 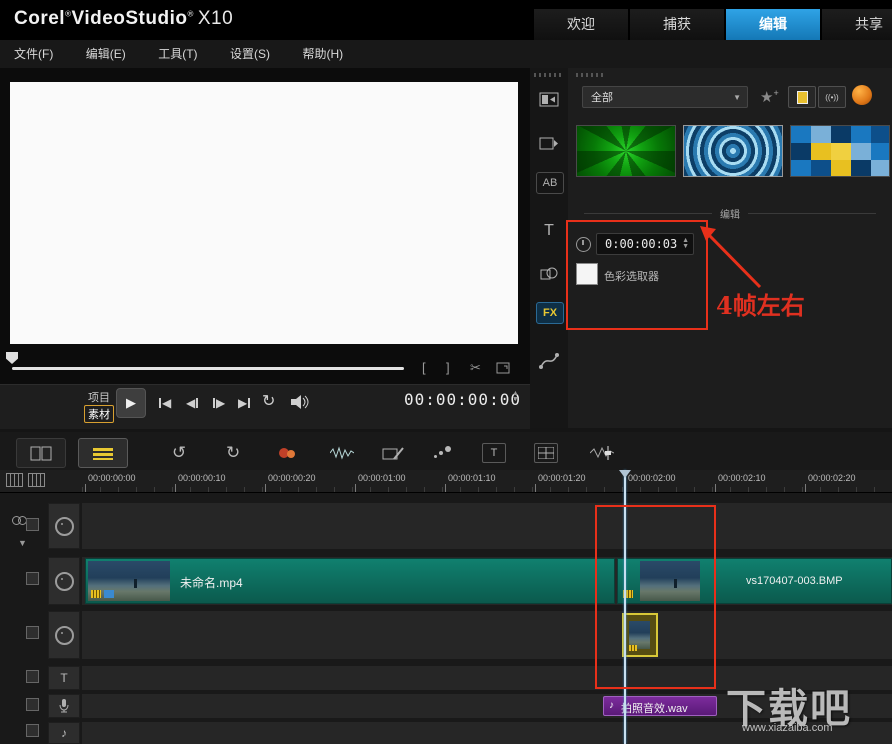 What do you see at coordinates (840, 151) in the screenshot?
I see `filter-thumbnail-pixelate` at bounding box center [840, 151].